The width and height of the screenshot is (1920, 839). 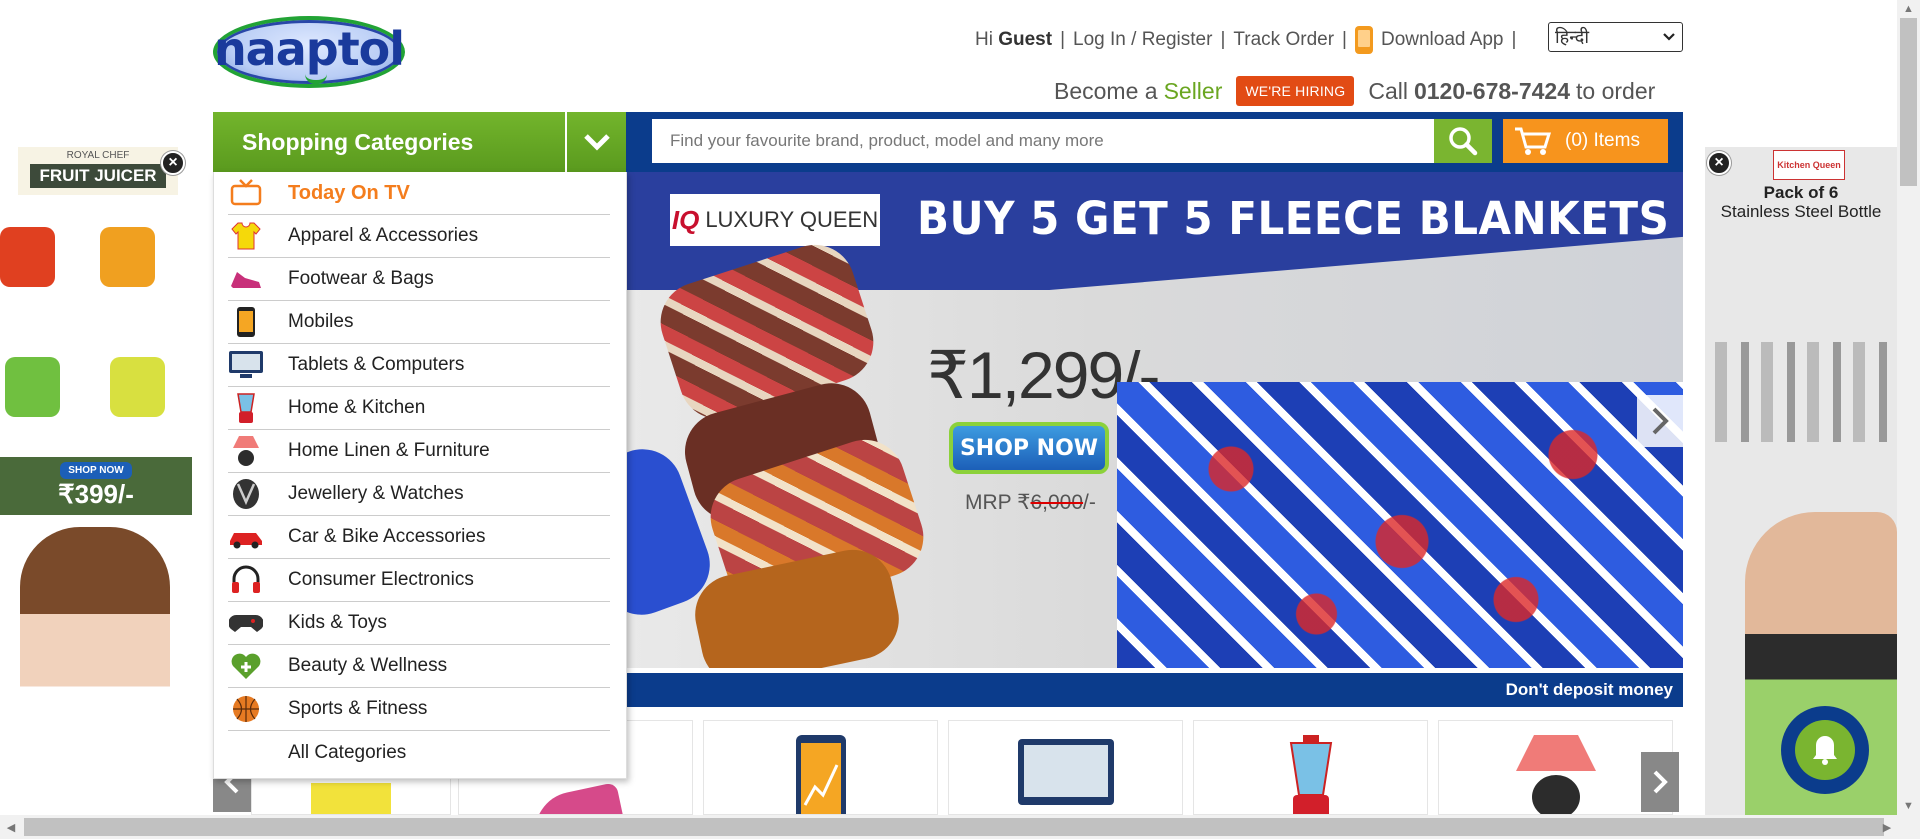 I want to click on scroll-left-arrow: ◀, so click(x=11, y=827).